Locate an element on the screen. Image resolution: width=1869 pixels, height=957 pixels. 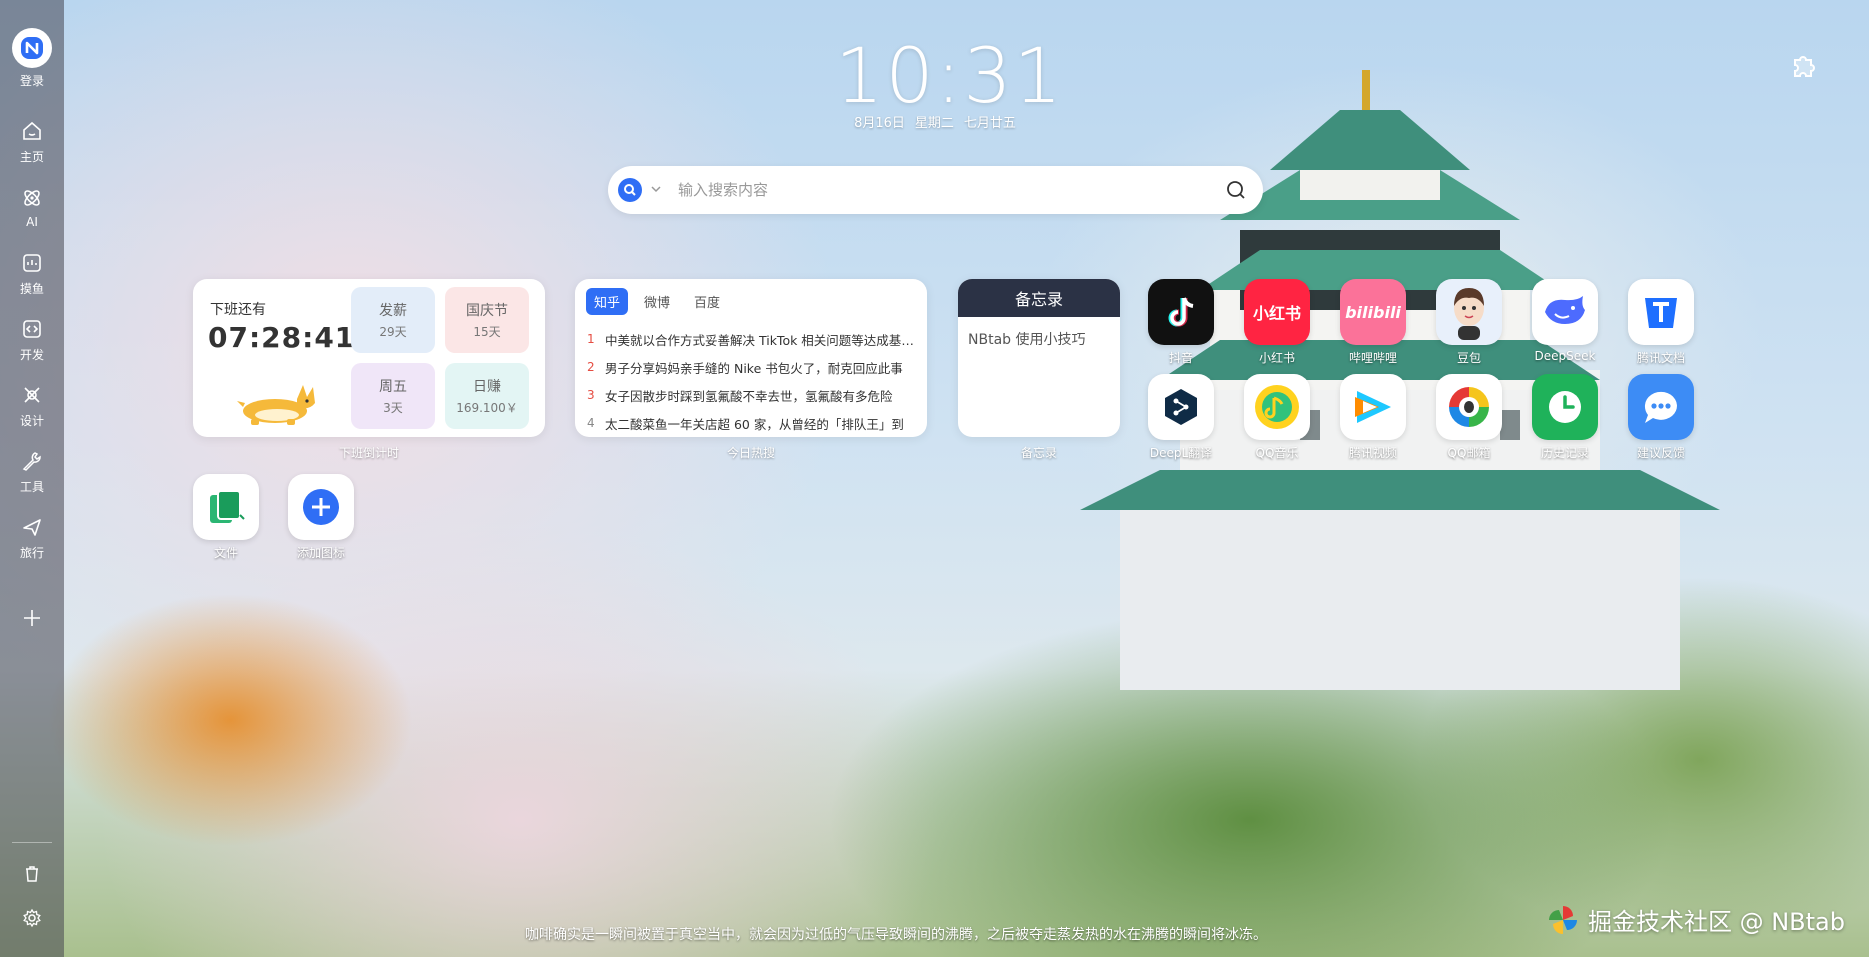
douyin-icon is located at coordinates (1181, 312).